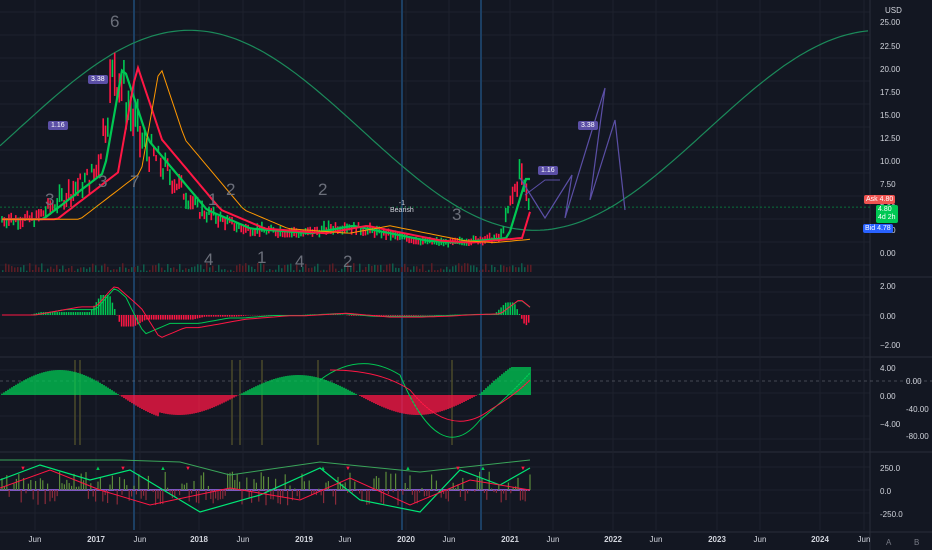 The width and height of the screenshot is (932, 550). What do you see at coordinates (890, 161) in the screenshot?
I see `price-axis-label: 10.00` at bounding box center [890, 161].